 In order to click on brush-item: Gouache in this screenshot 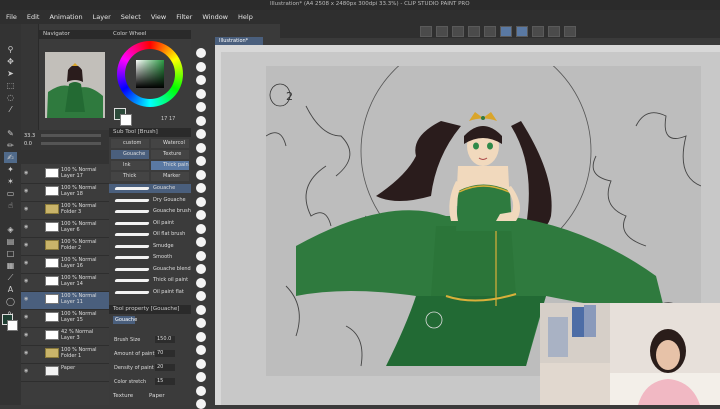, I will do `click(150, 188)`.